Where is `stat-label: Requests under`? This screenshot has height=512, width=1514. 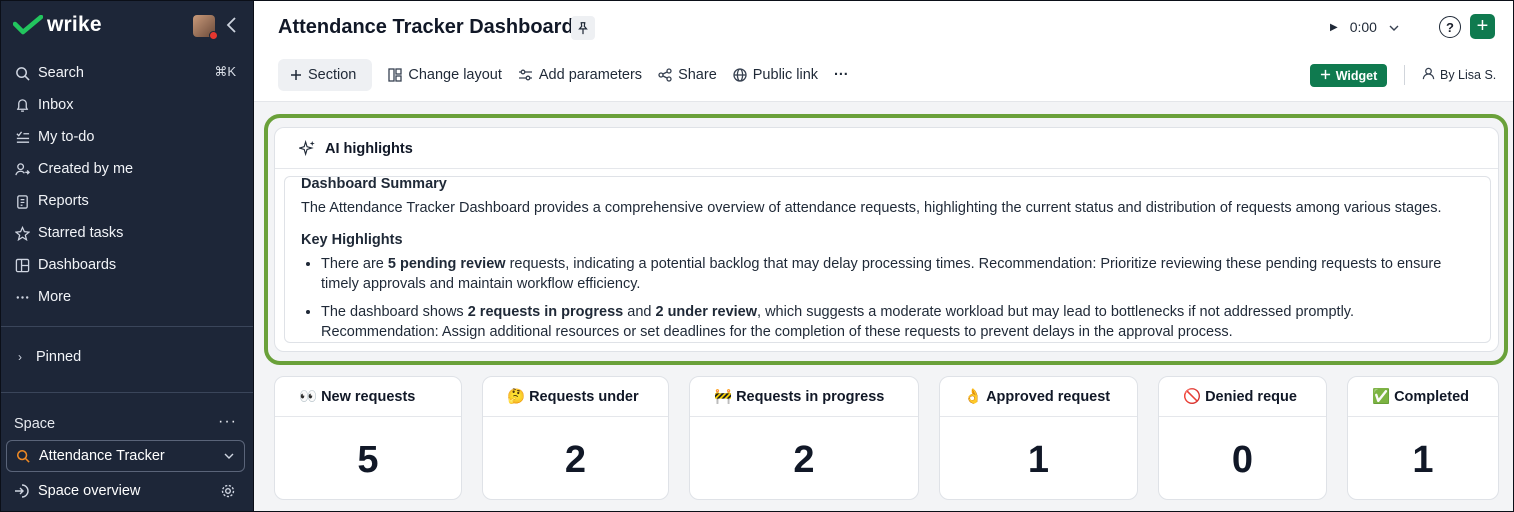
stat-label: Requests under is located at coordinates (584, 396).